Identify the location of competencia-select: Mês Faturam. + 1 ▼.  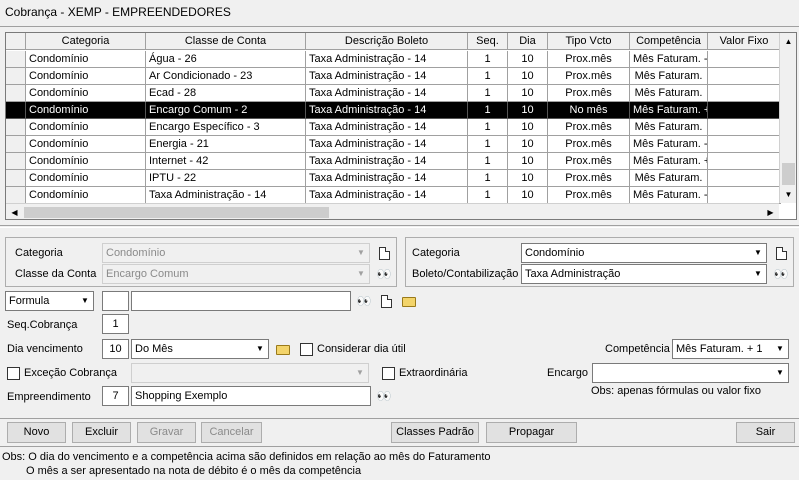
(730, 349).